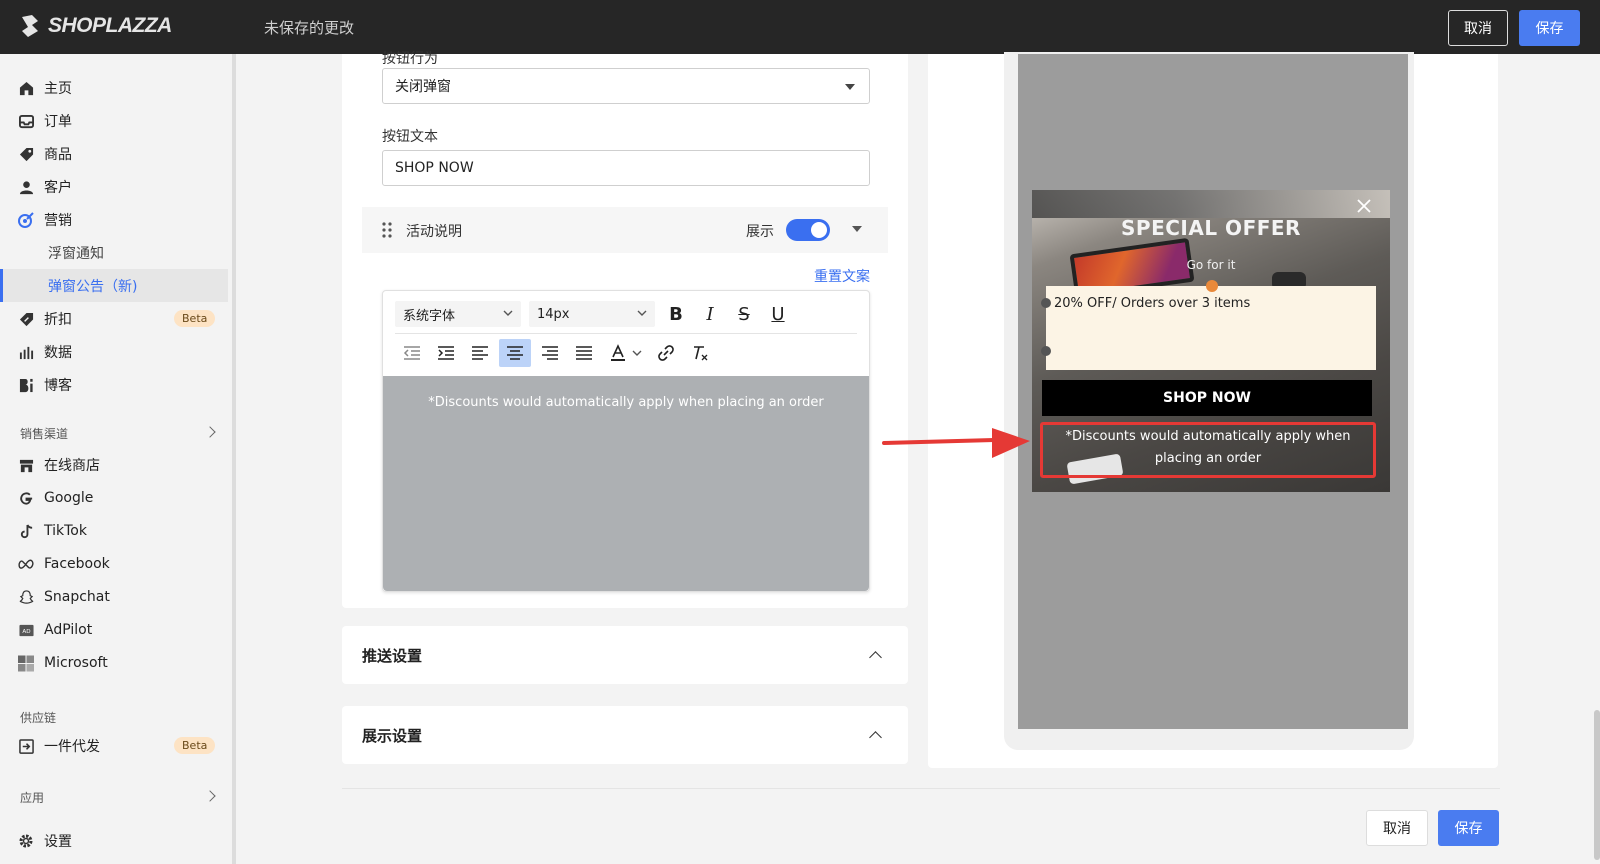  Describe the element at coordinates (857, 229) in the screenshot. I see `collapse-caret-icon` at that location.